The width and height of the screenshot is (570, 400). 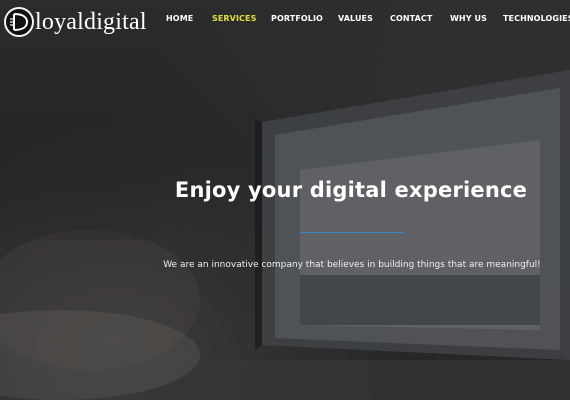 What do you see at coordinates (468, 18) in the screenshot?
I see `nav-why-us: WHY US` at bounding box center [468, 18].